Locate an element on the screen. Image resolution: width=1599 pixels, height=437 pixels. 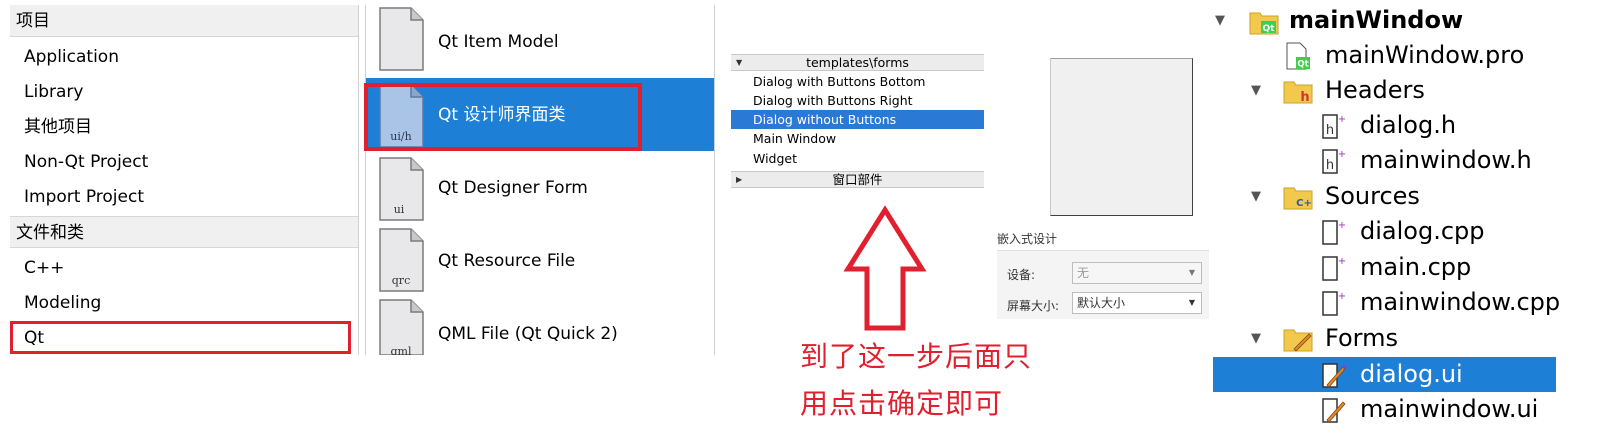
collapse-arrow-icon: ▼ is located at coordinates (739, 62).